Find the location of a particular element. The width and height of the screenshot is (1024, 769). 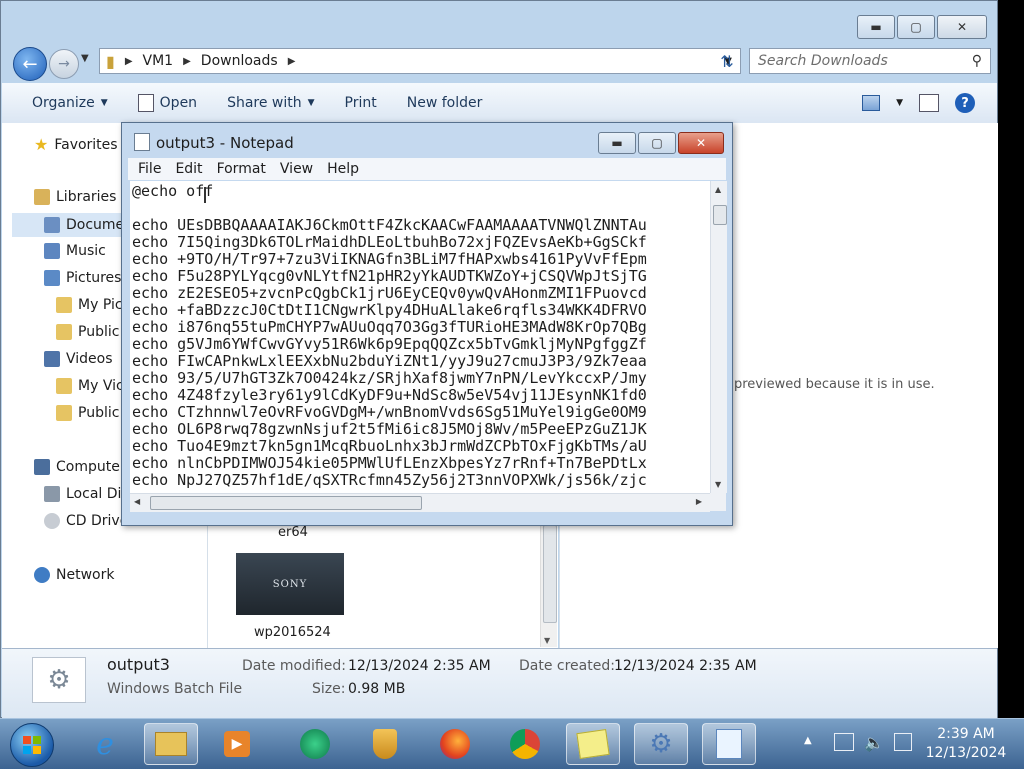

nav-cd-drive: CD Drive is located at coordinates (86, 521).